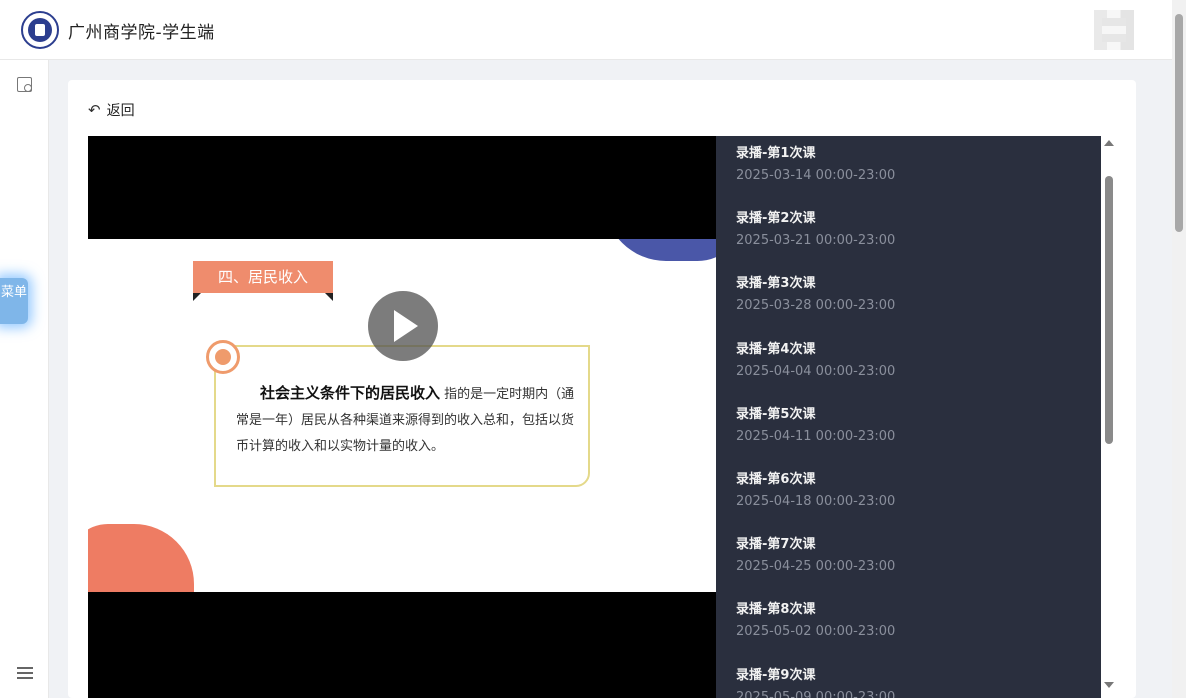 This screenshot has width=1186, height=698. Describe the element at coordinates (263, 277) in the screenshot. I see `slide-tag: 四、居民收入` at that location.